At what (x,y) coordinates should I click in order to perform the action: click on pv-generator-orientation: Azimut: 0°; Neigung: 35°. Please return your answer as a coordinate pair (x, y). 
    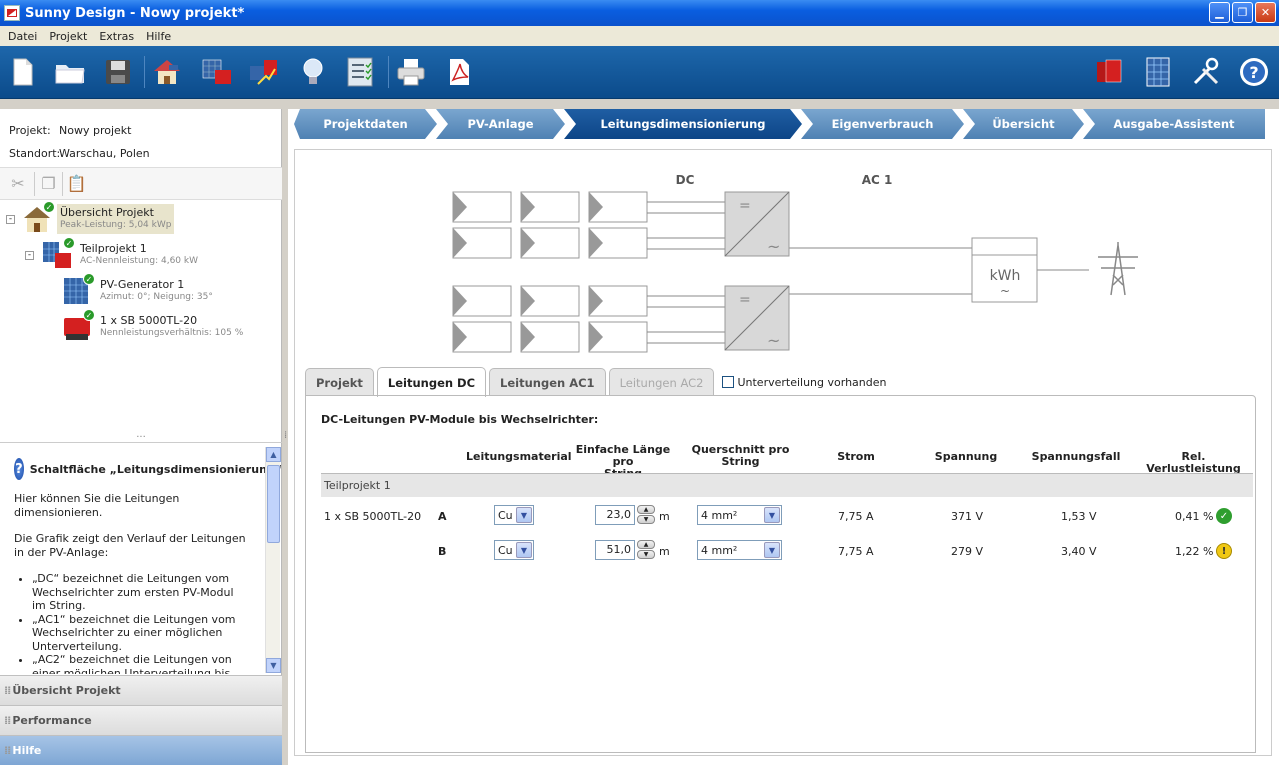
    Looking at the image, I should click on (156, 297).